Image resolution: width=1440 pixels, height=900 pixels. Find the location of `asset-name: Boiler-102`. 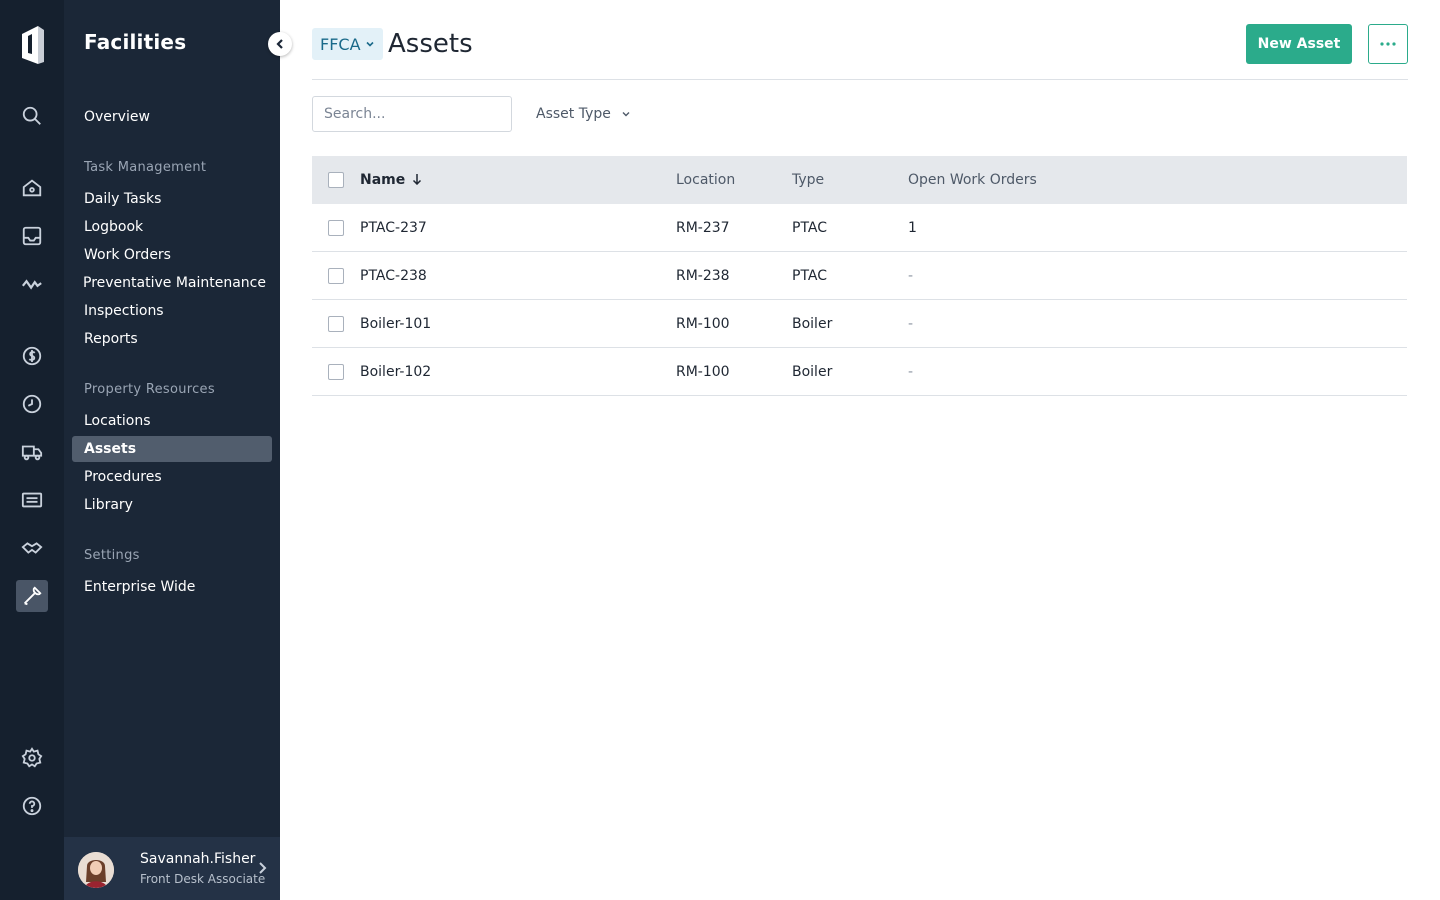

asset-name: Boiler-102 is located at coordinates (395, 372).